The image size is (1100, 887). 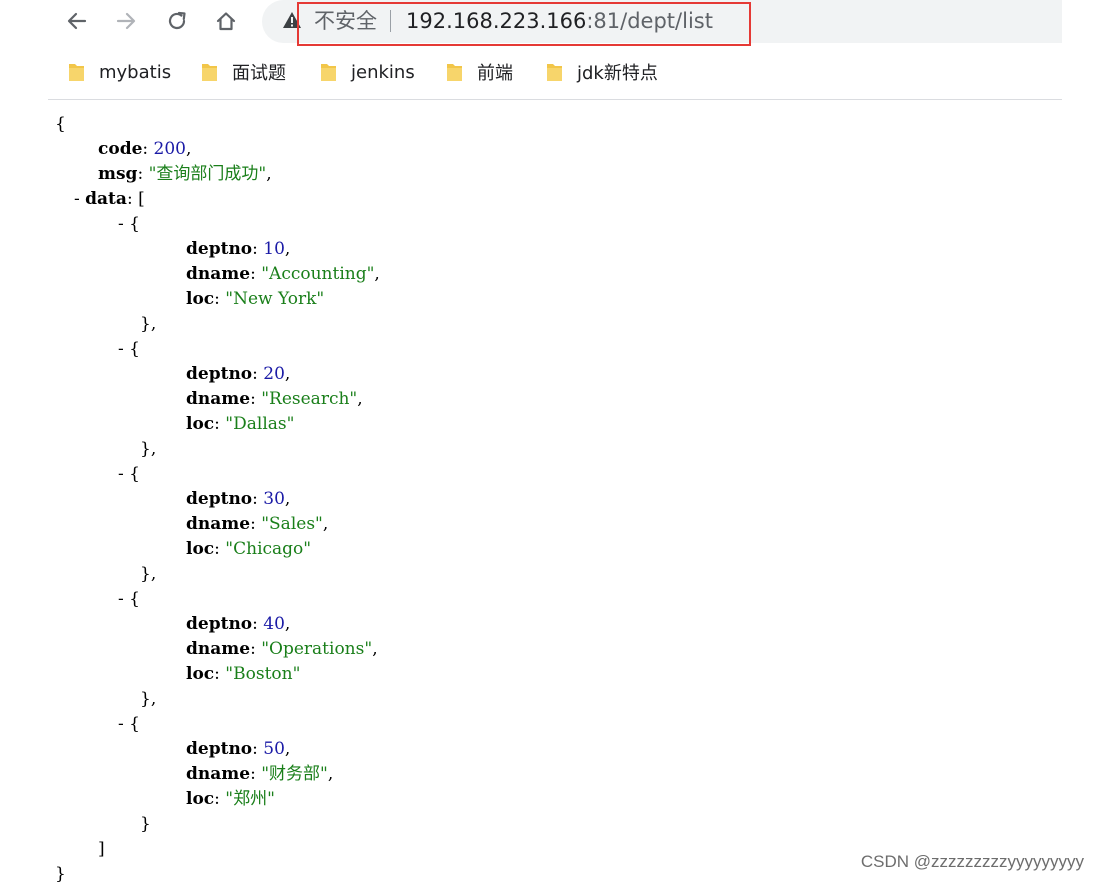 I want to click on json-field: dname: "Accounting",, so click(x=283, y=274).